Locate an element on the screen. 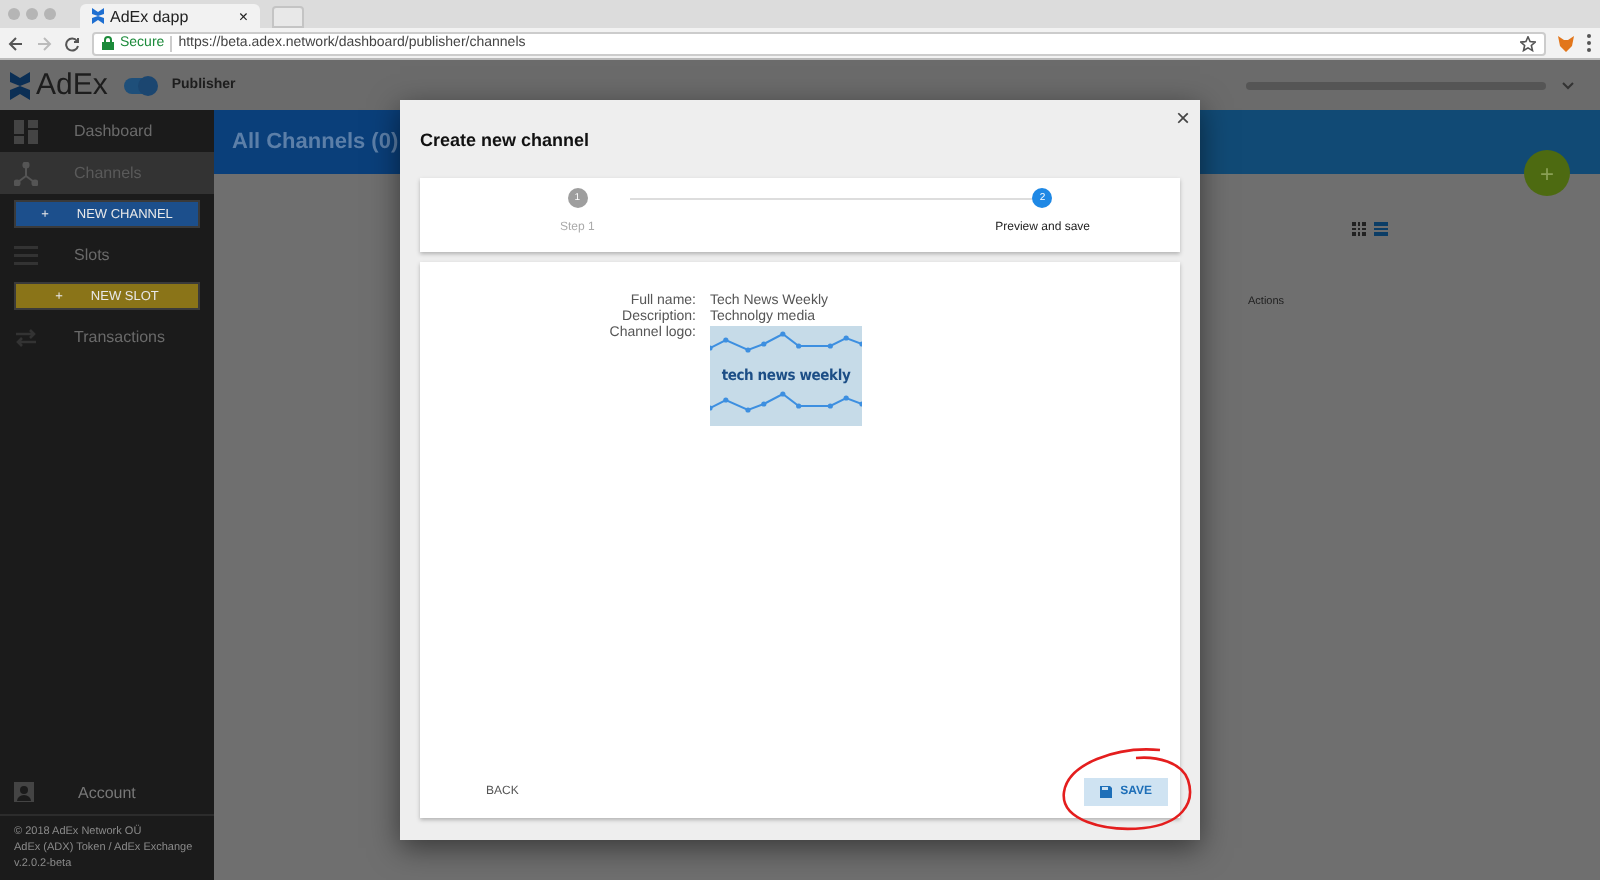 The height and width of the screenshot is (880, 1600). browser-tab: AdEx dapp × is located at coordinates (170, 16).